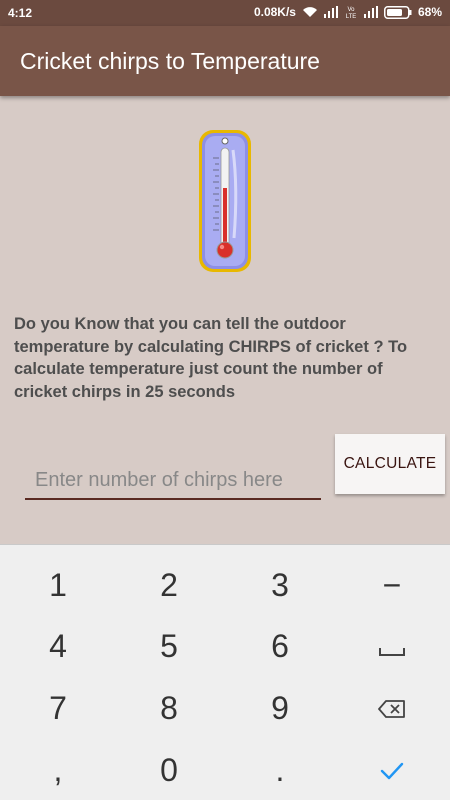  Describe the element at coordinates (280, 646) in the screenshot. I see `key-6: 6` at that location.